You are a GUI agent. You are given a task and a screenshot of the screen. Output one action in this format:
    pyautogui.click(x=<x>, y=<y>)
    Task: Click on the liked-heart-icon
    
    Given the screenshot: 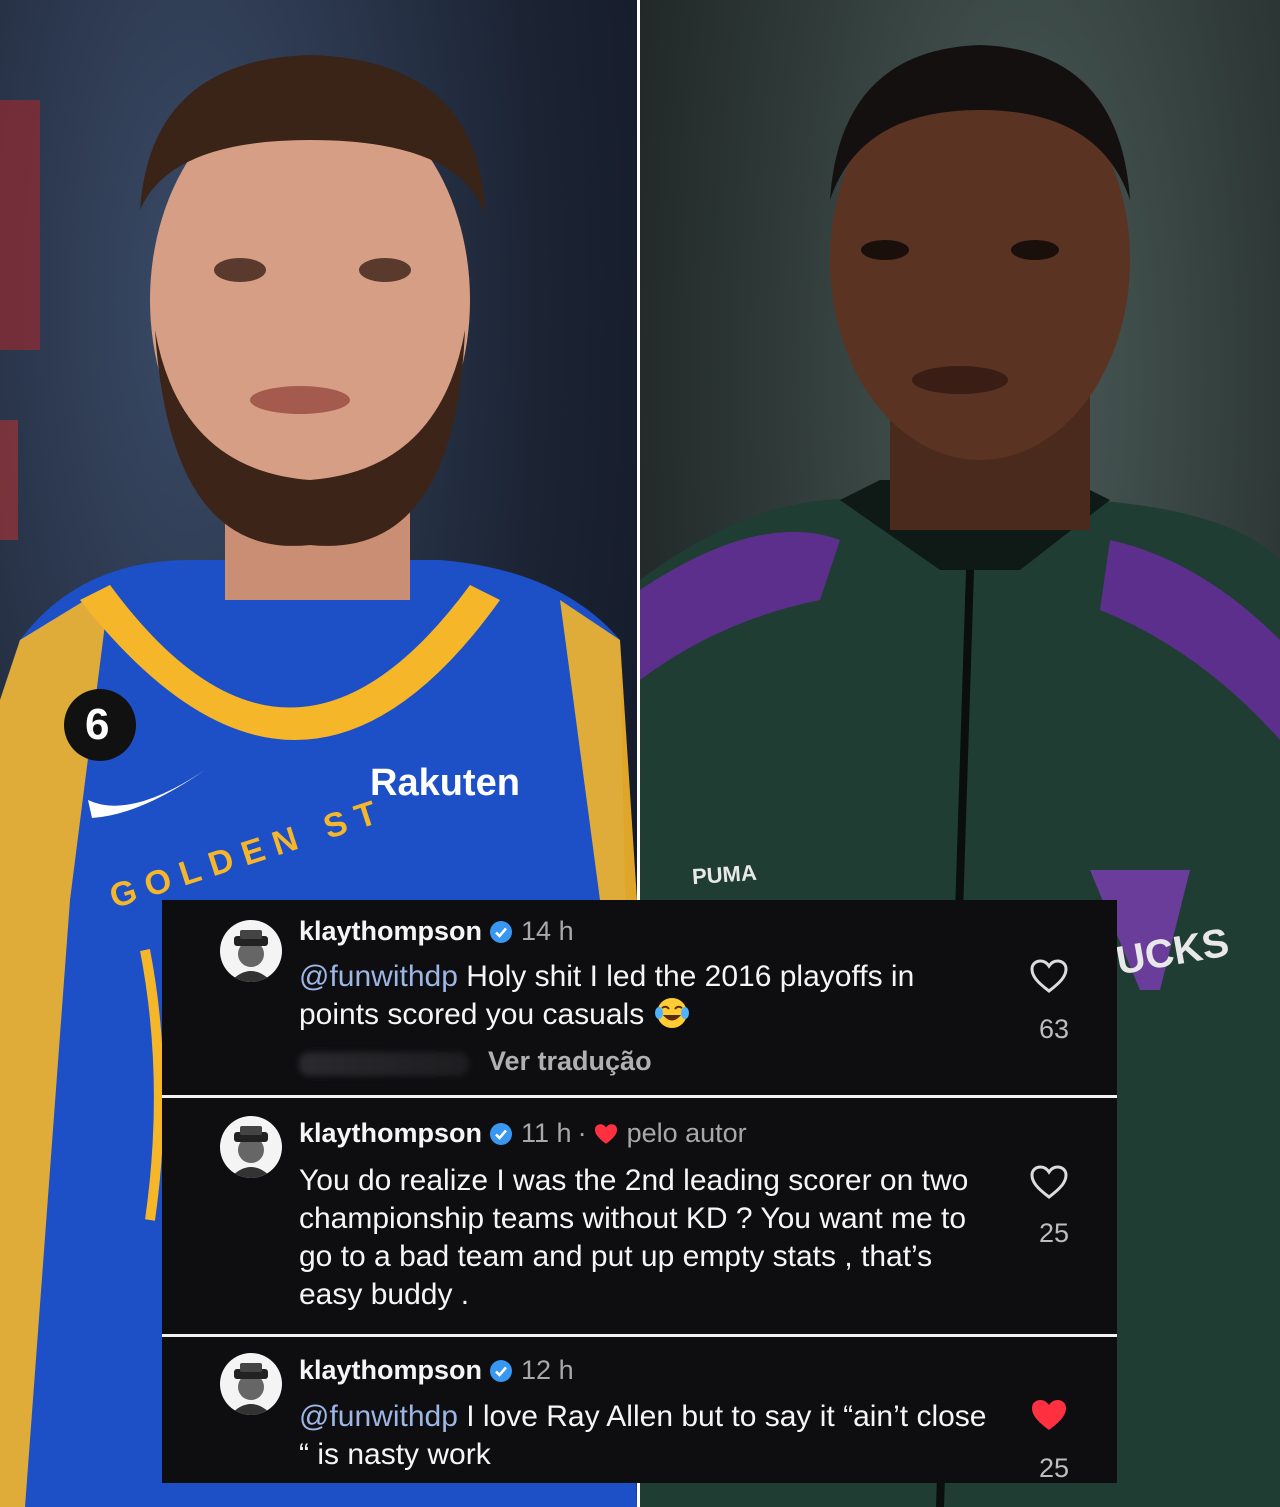 What is the action you would take?
    pyautogui.click(x=1049, y=1415)
    